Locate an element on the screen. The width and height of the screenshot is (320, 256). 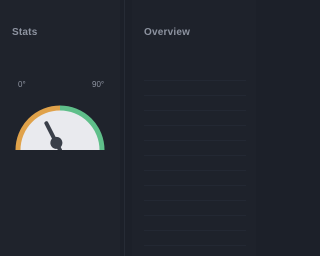
gauge is located at coordinates (60, 123).